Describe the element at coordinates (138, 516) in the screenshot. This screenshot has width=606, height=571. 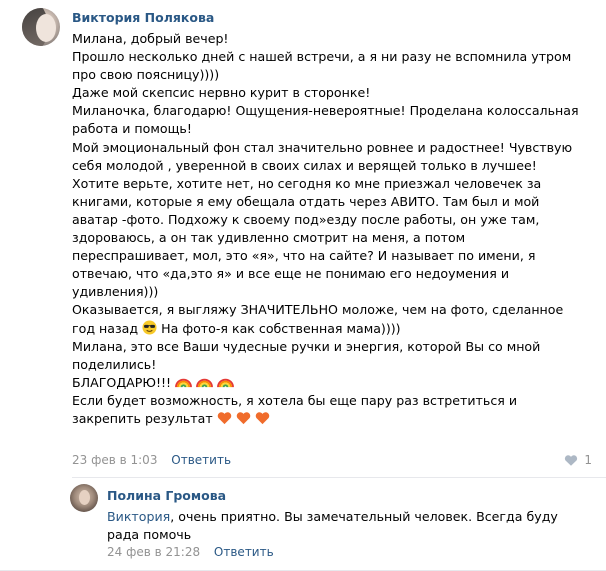
I see `addressee-link: Виктория` at that location.